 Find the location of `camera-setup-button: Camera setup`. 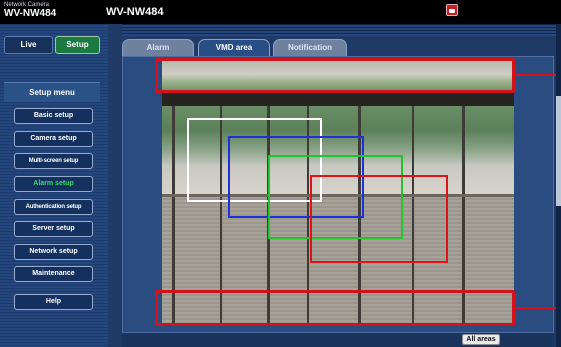

camera-setup-button: Camera setup is located at coordinates (53, 139).